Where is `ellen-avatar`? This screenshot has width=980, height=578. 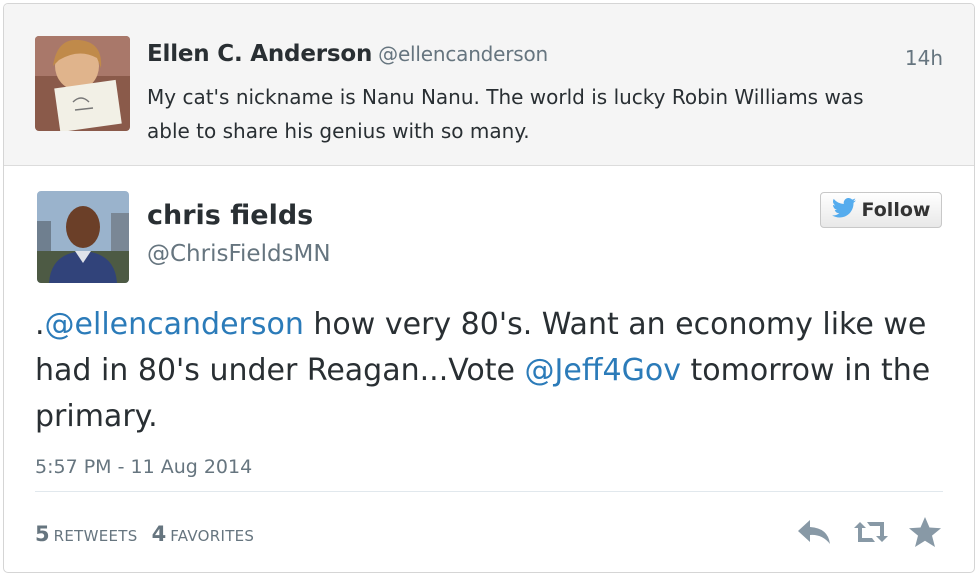
ellen-avatar is located at coordinates (82, 83).